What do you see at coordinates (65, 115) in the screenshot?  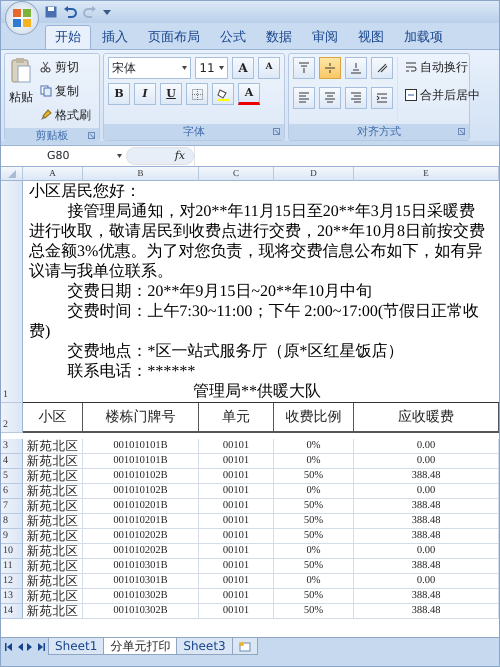 I see `clipboard-button: 格式刷` at bounding box center [65, 115].